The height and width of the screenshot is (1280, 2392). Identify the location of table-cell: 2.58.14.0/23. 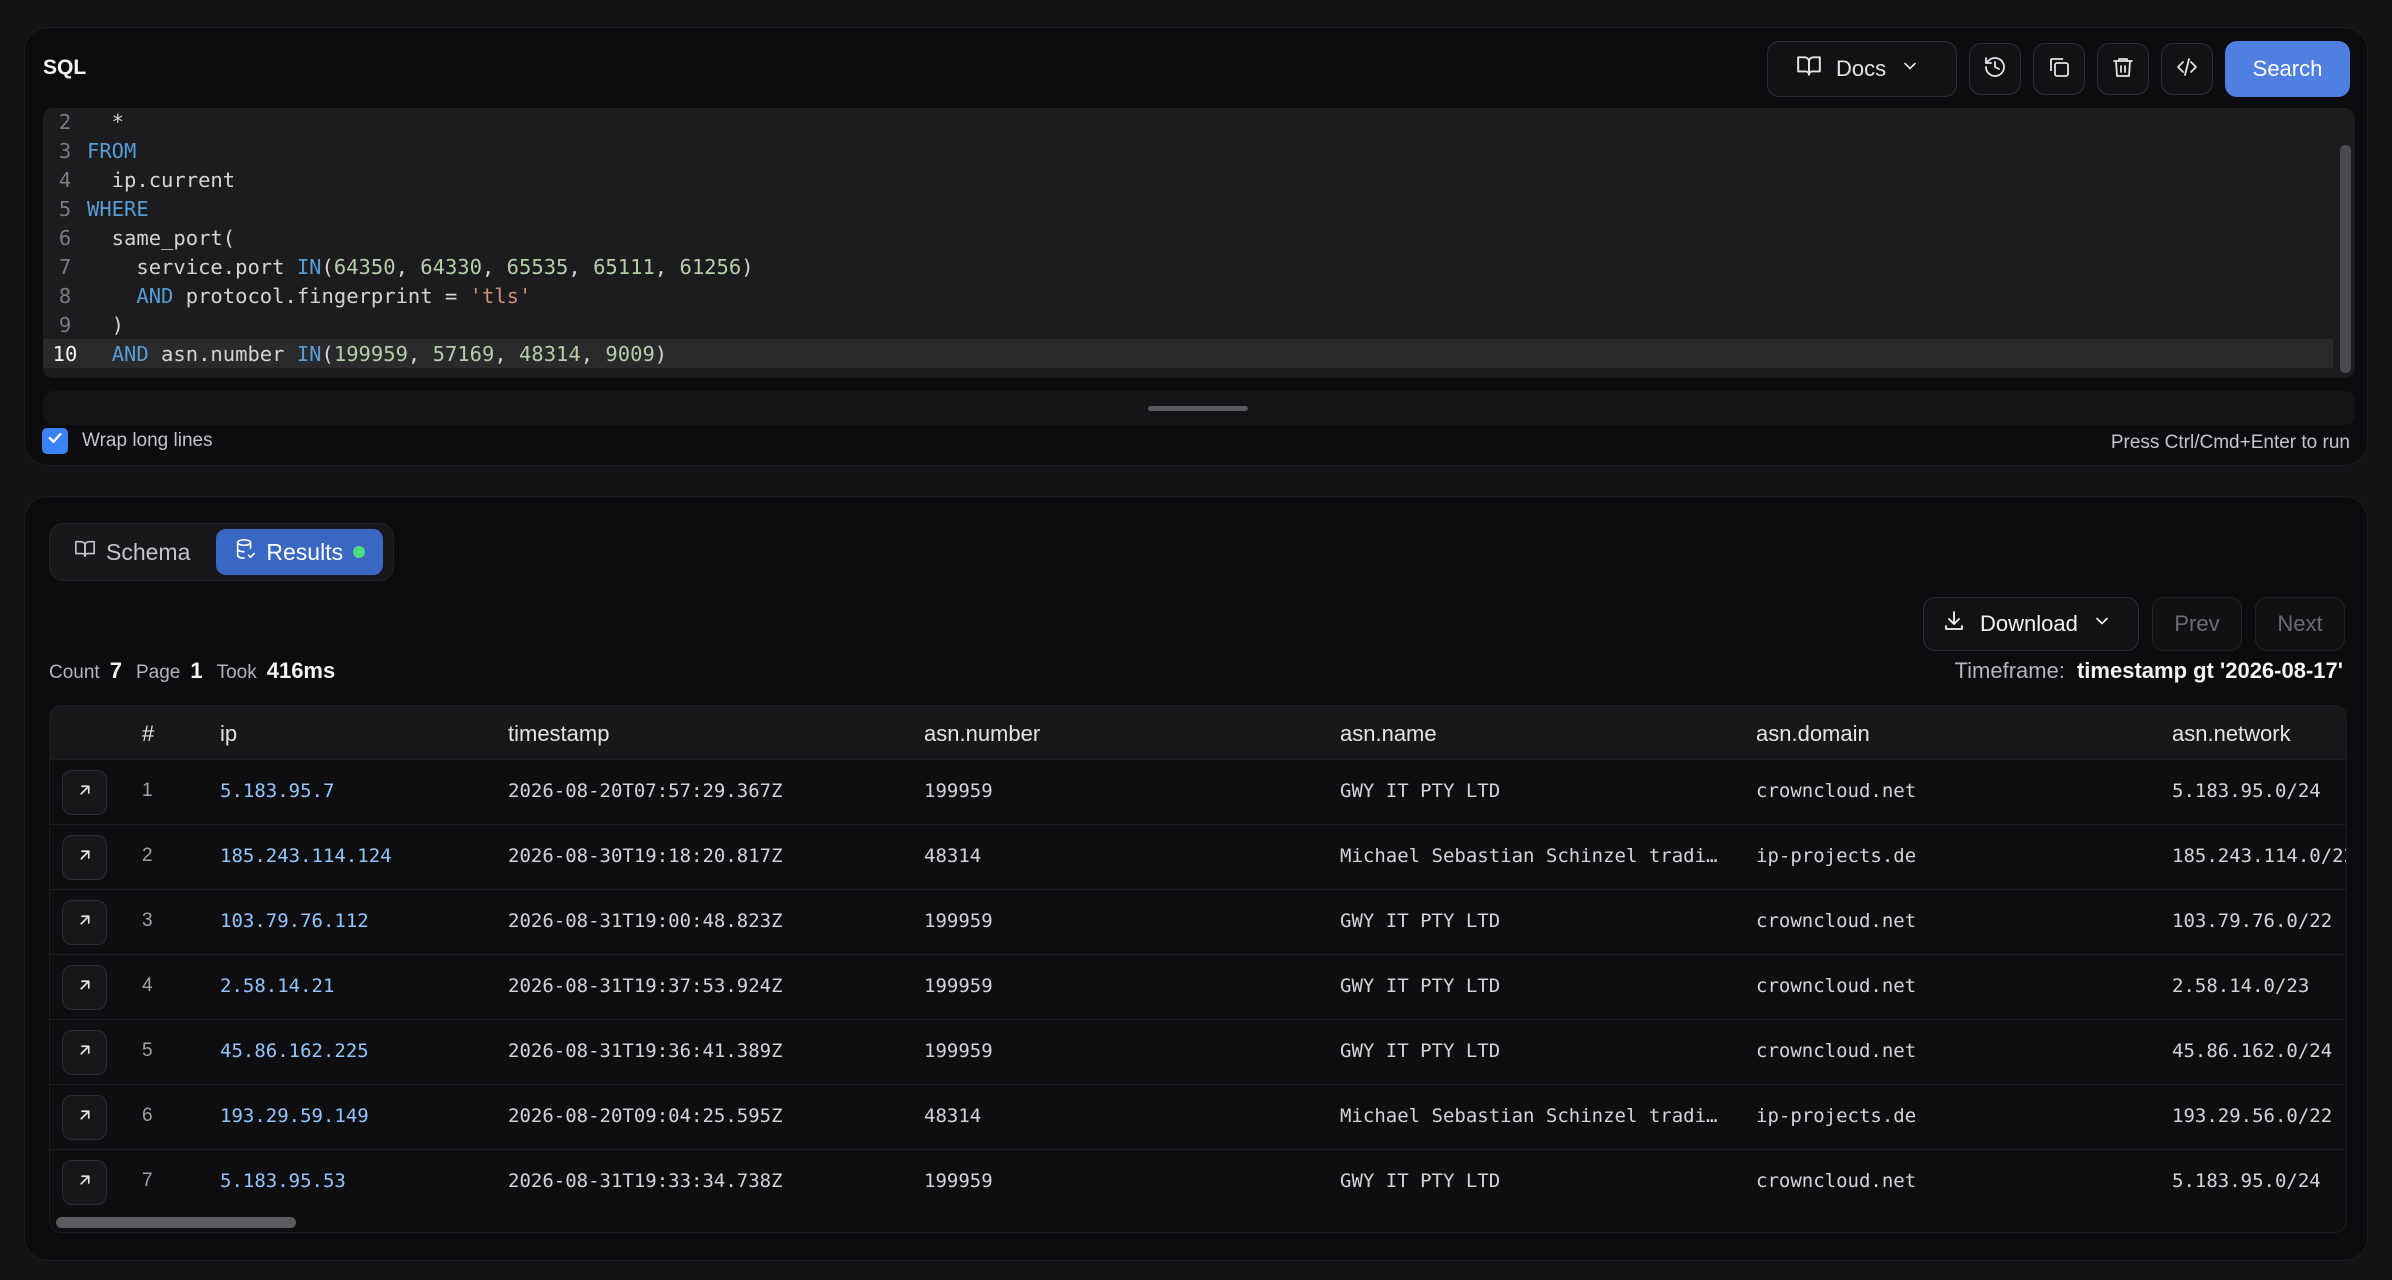
(2241, 986).